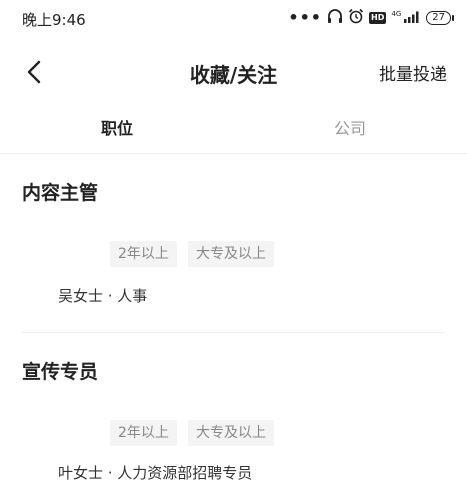 The height and width of the screenshot is (500, 467). I want to click on headphones-icon, so click(335, 18).